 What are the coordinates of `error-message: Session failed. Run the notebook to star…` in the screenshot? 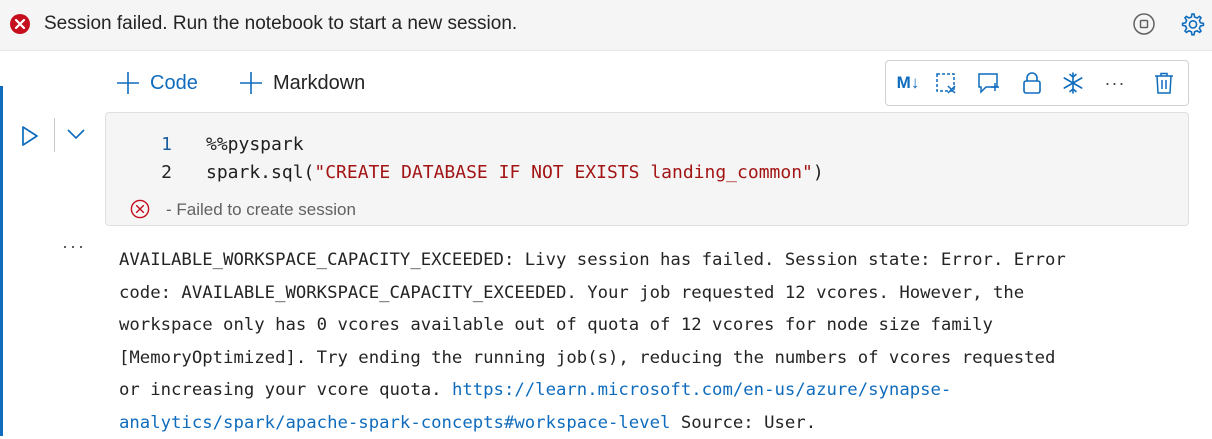 It's located at (281, 23).